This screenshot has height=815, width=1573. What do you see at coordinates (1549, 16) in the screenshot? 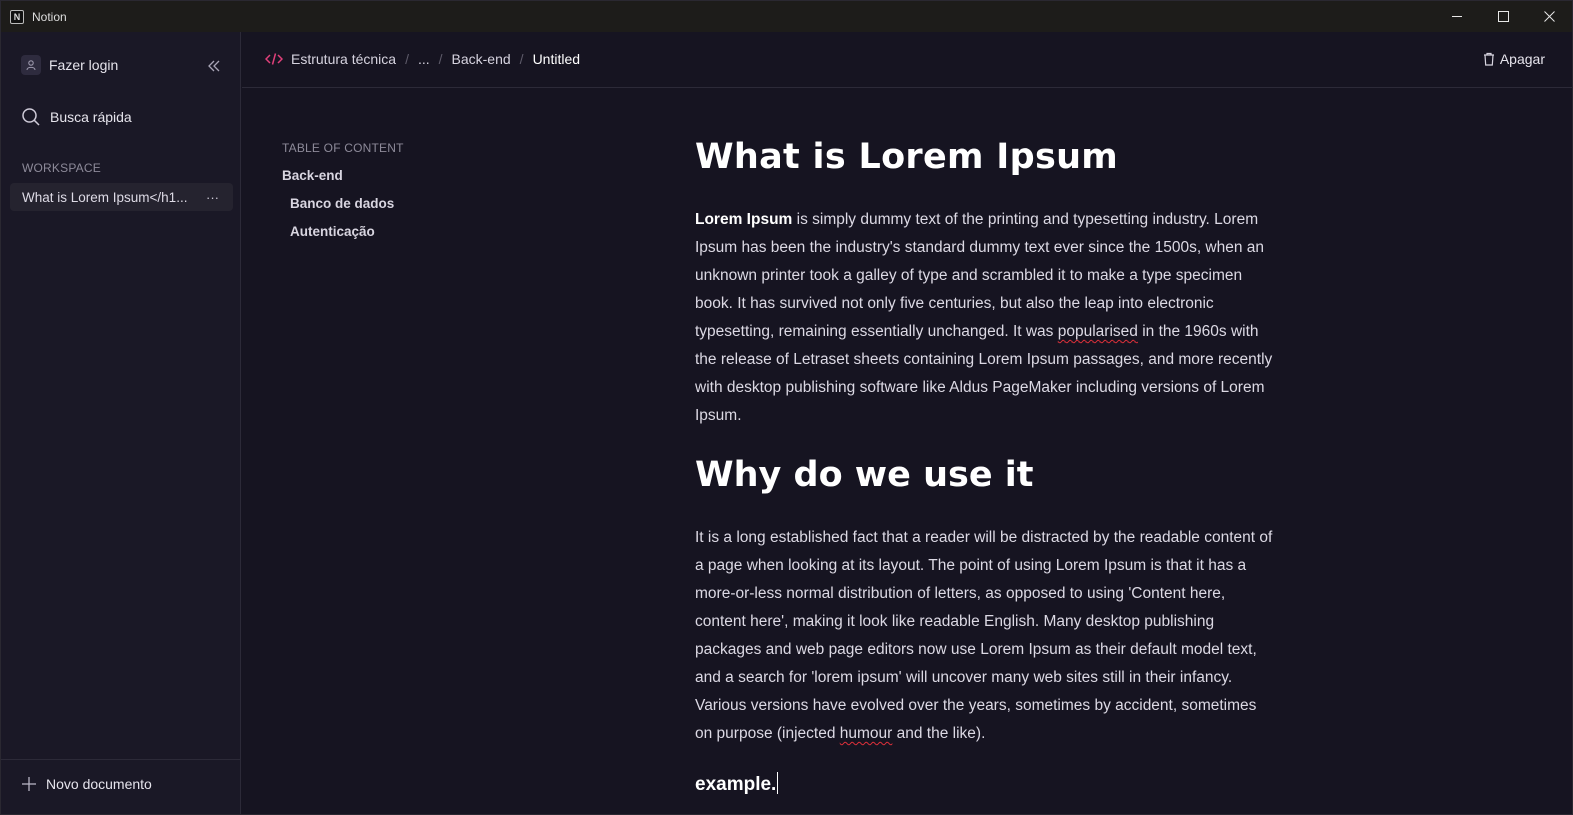
I see `close-button` at bounding box center [1549, 16].